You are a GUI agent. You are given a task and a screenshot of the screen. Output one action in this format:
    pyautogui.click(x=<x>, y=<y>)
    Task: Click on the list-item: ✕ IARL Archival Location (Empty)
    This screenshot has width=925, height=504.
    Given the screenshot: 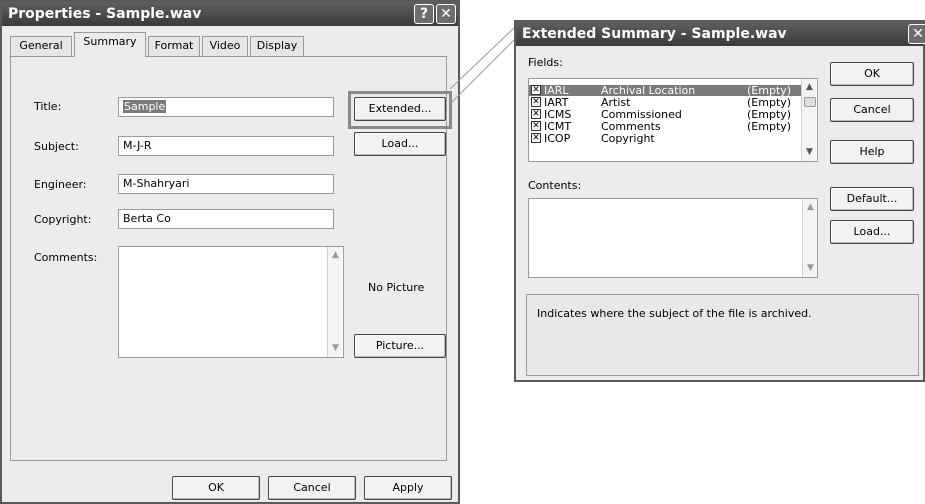 What is the action you would take?
    pyautogui.click(x=665, y=90)
    